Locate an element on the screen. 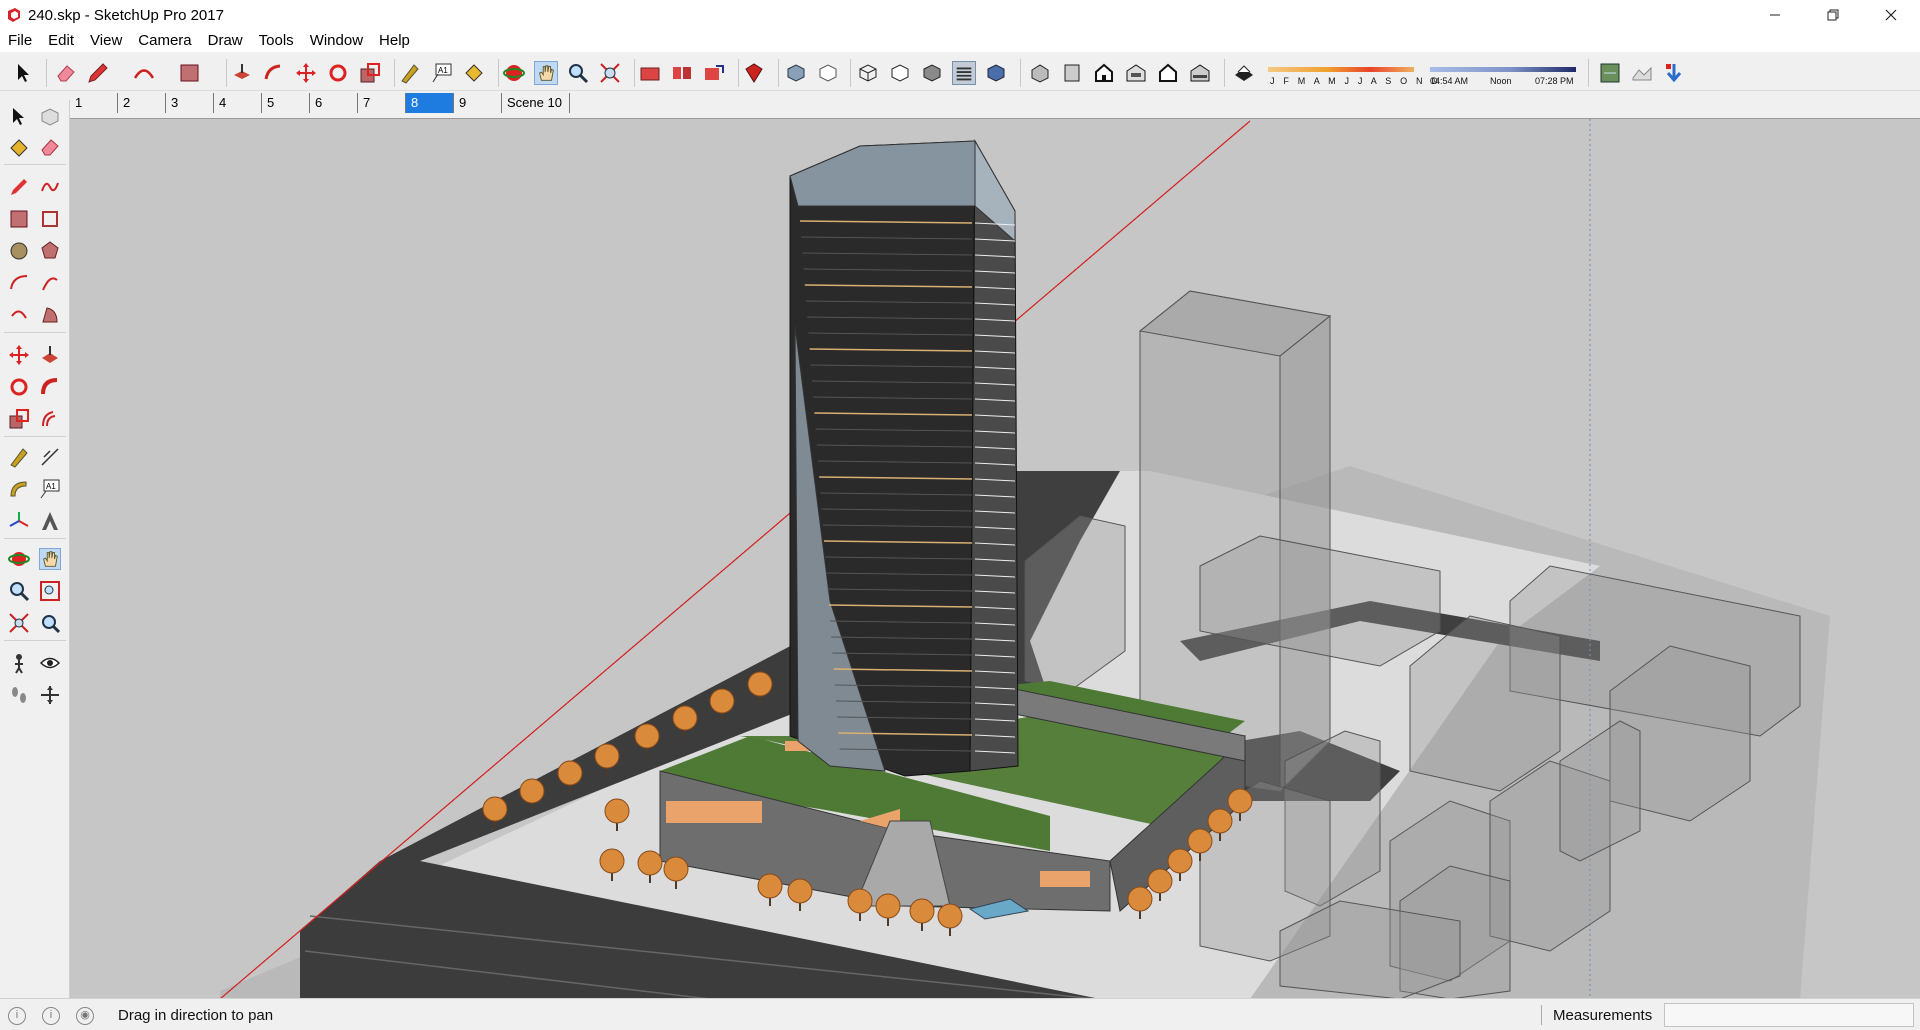 The width and height of the screenshot is (1920, 1030). make-component-icon is located at coordinates (50, 117).